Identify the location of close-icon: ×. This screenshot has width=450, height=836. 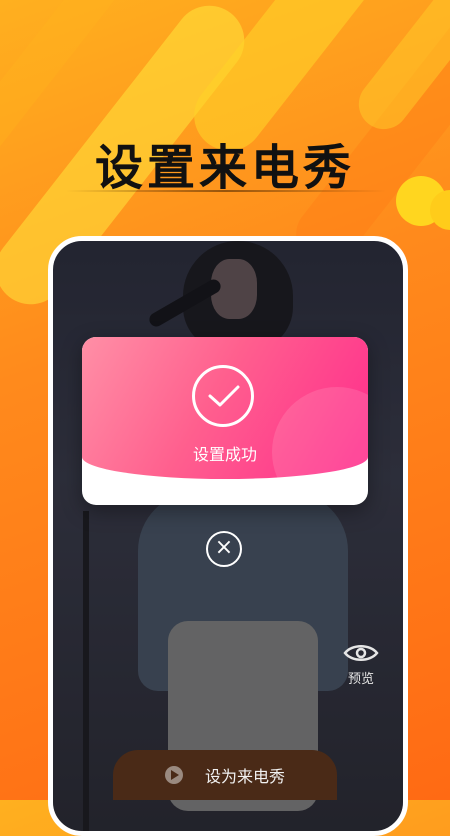
(224, 549).